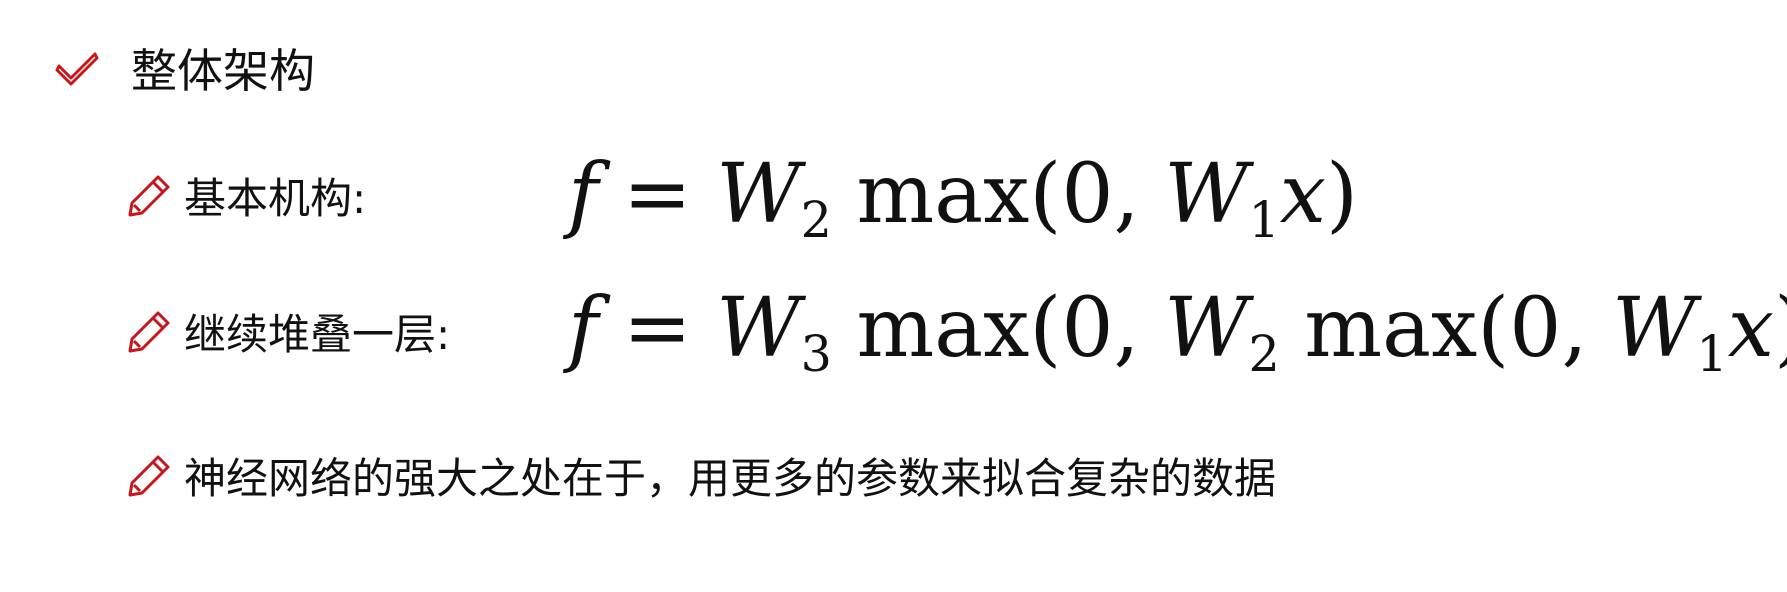 The width and height of the screenshot is (1787, 592). Describe the element at coordinates (275, 198) in the screenshot. I see `item-label: 基本机构:` at that location.